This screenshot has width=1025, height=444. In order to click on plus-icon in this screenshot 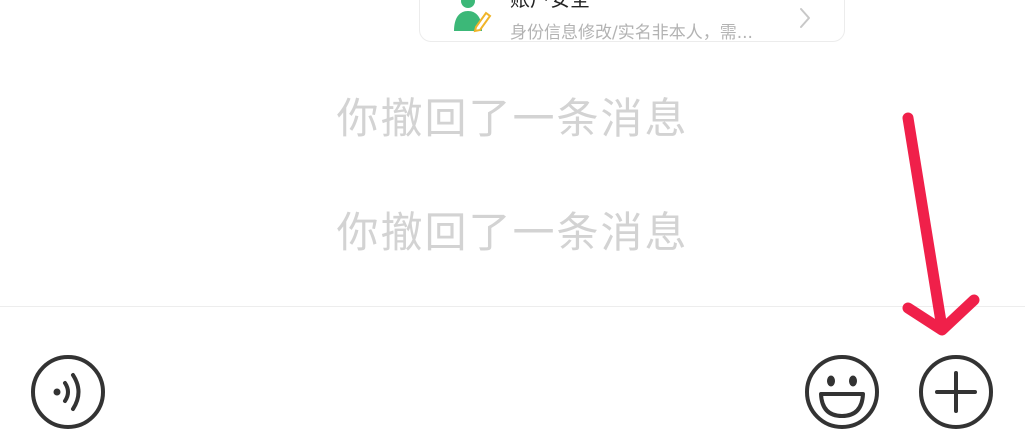, I will do `click(956, 392)`.